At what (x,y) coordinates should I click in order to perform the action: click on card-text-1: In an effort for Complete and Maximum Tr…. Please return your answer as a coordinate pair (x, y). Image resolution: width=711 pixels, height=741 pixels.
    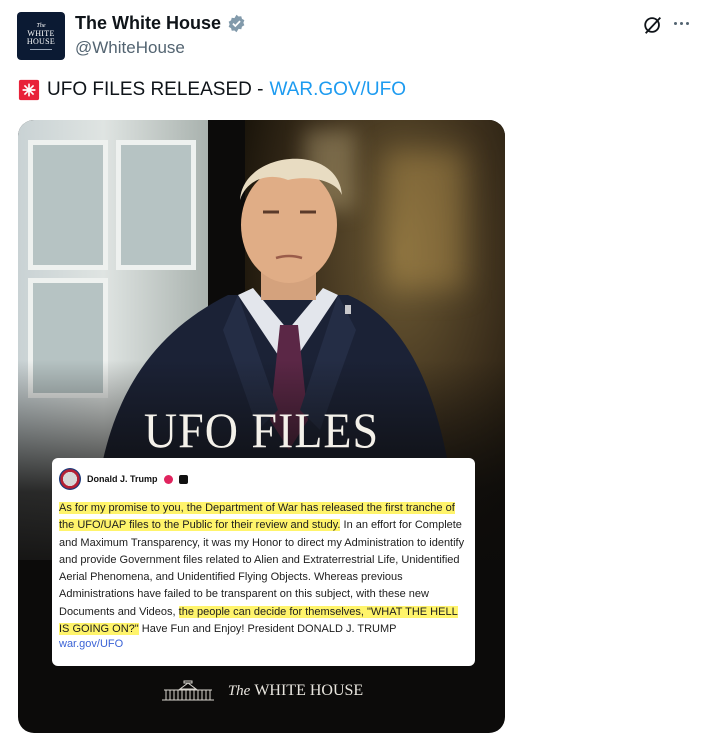
    Looking at the image, I should click on (262, 568).